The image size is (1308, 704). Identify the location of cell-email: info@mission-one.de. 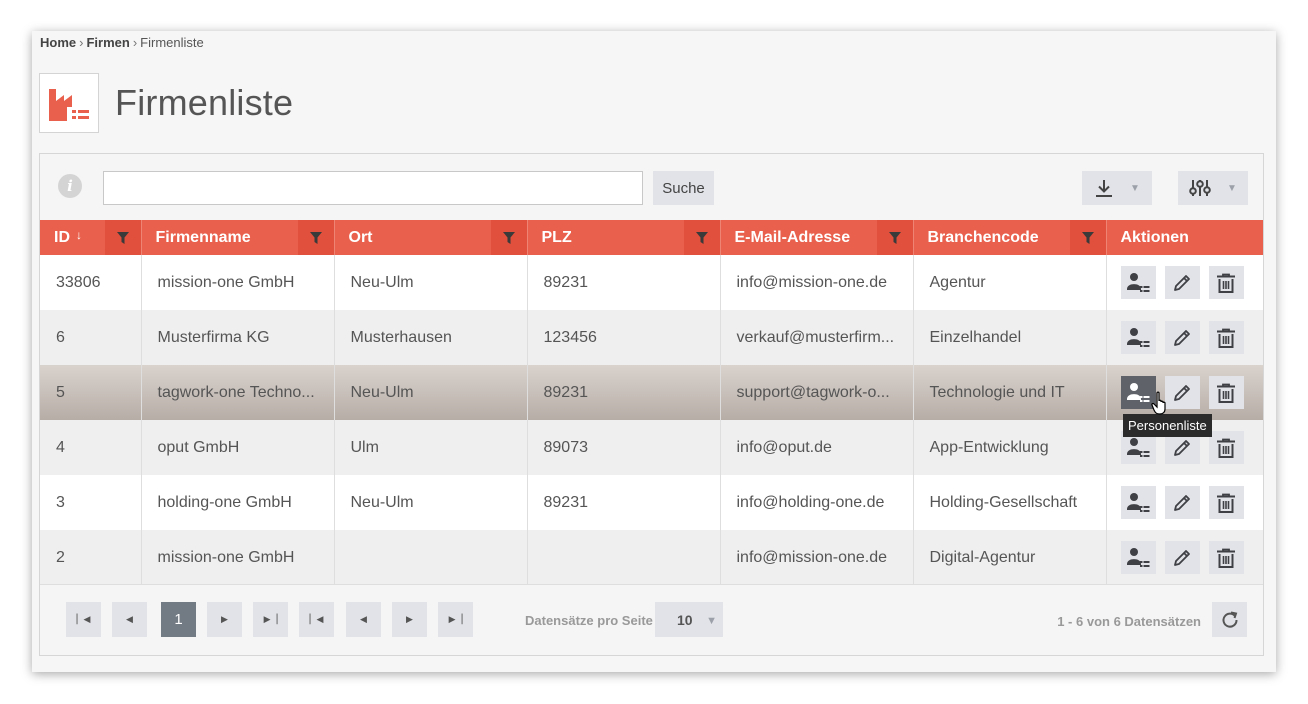
(817, 557).